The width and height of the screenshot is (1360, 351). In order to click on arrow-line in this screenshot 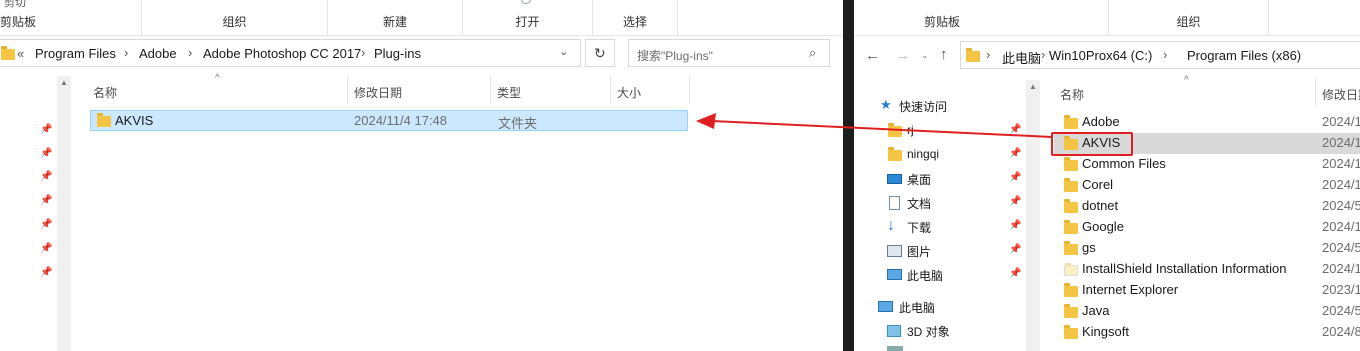, I will do `click(882, 129)`.